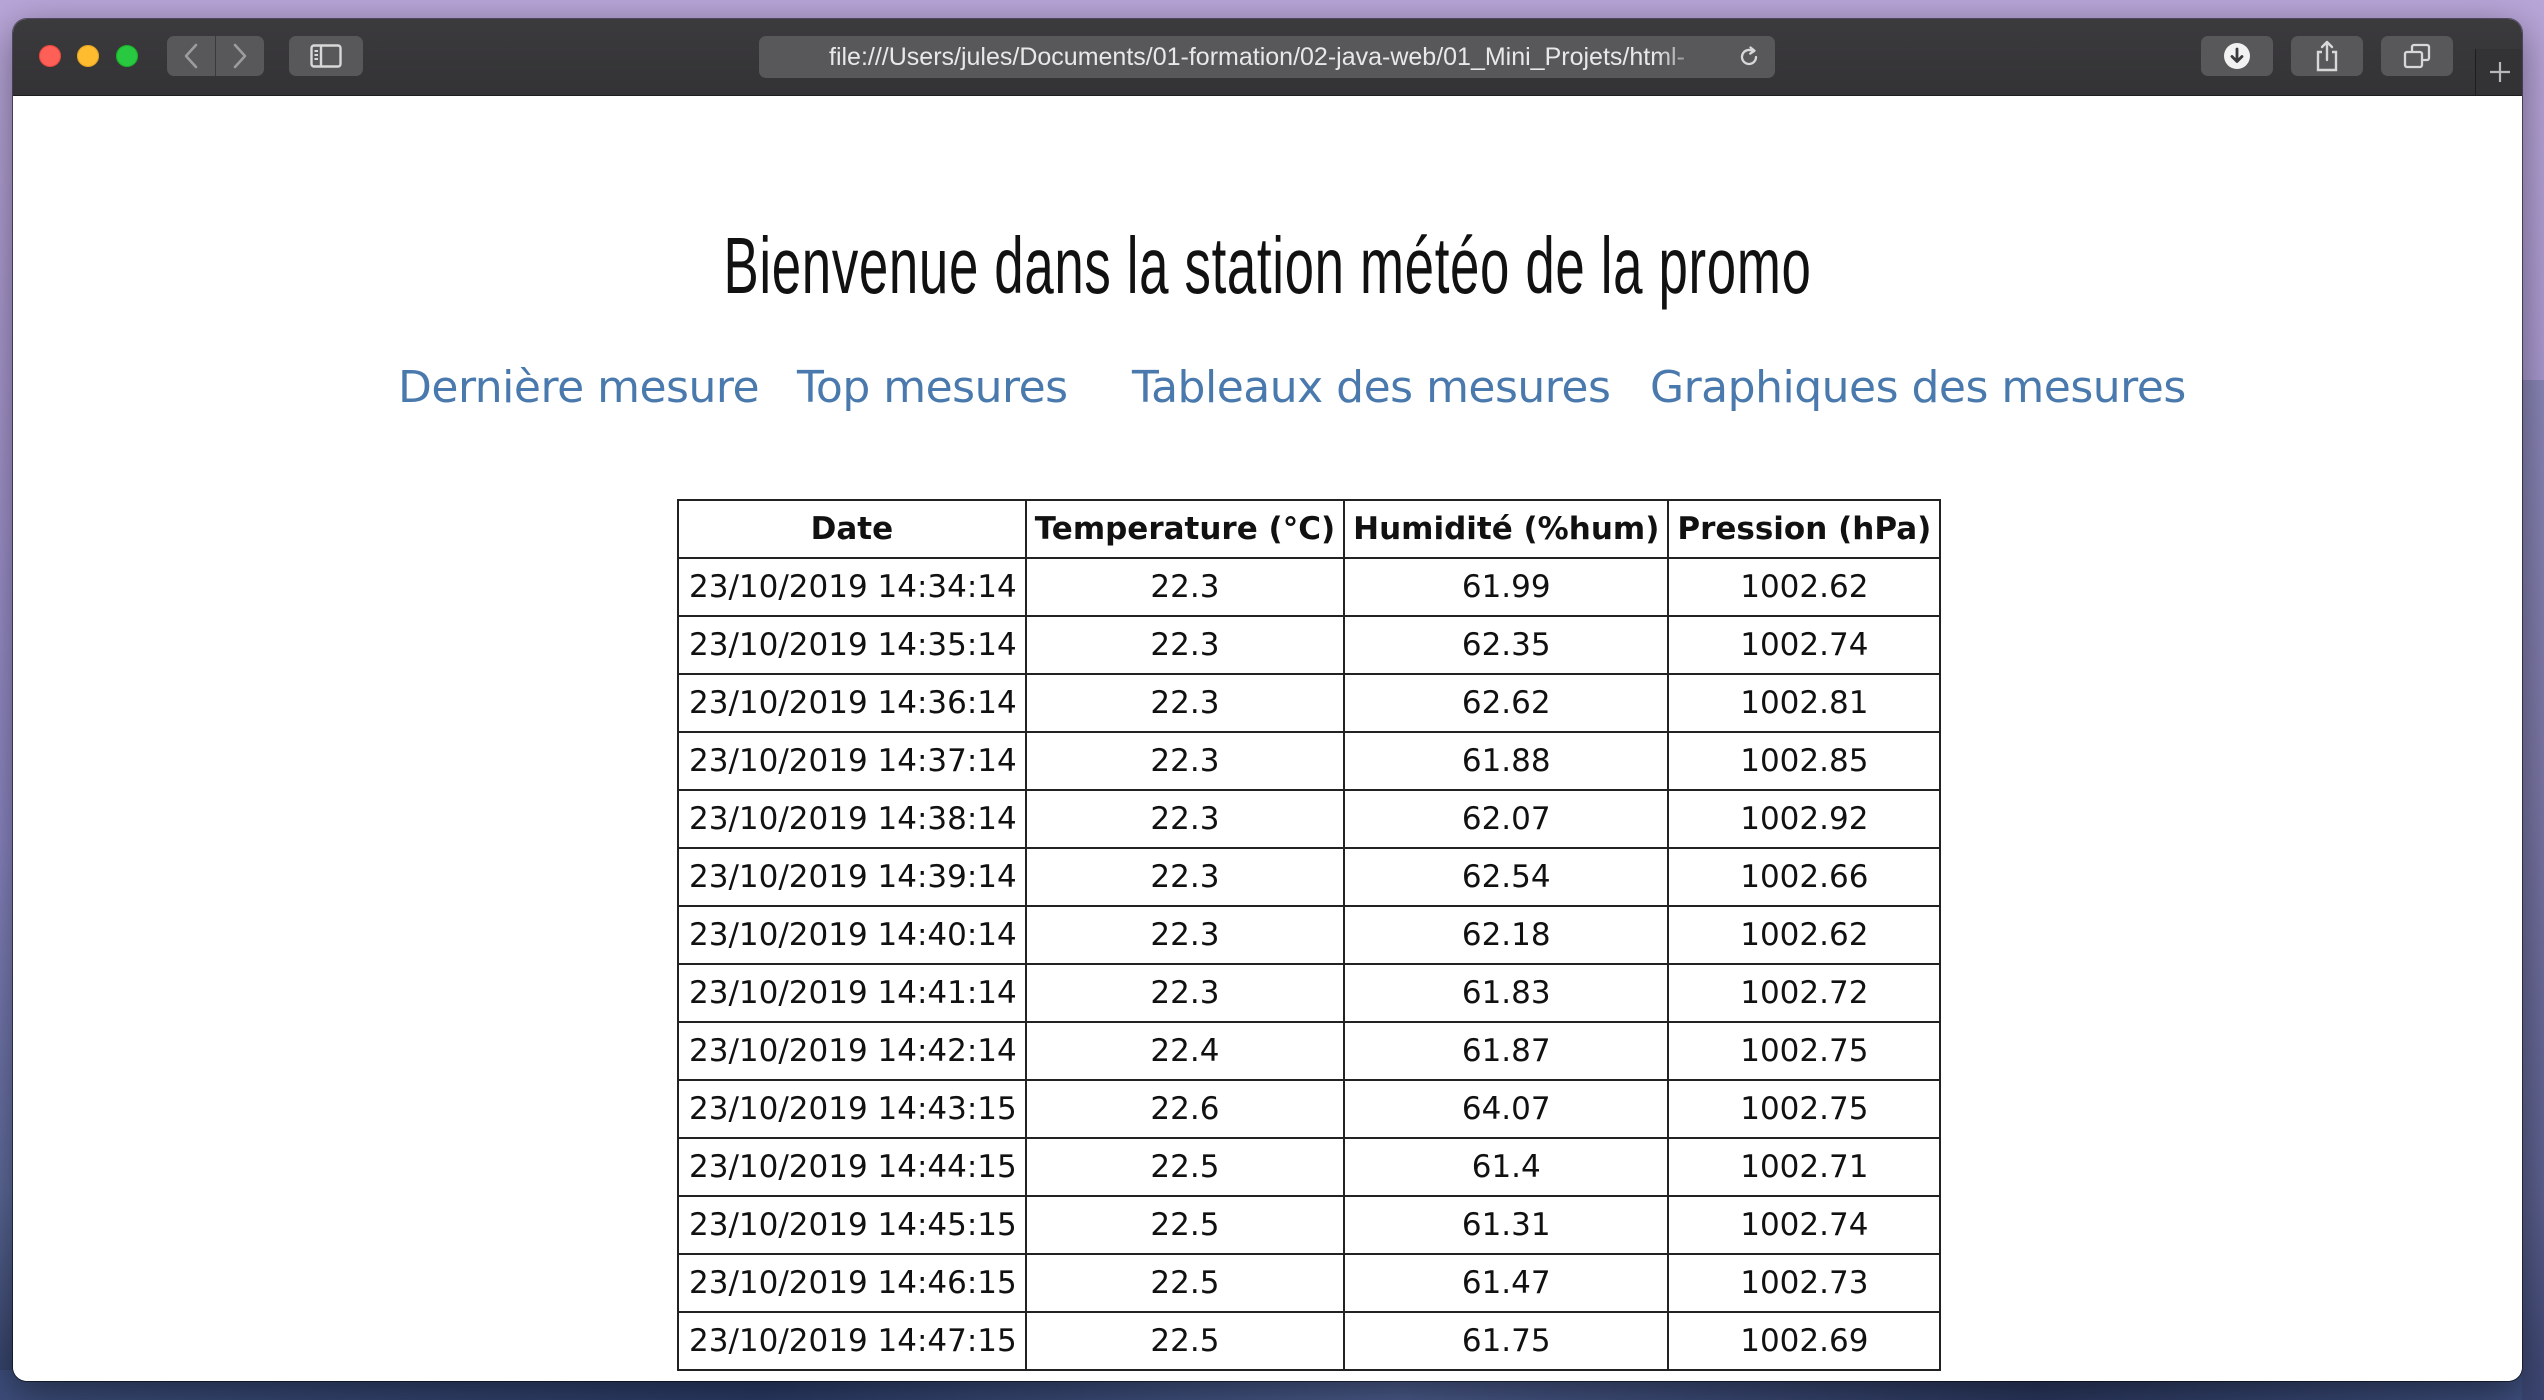 The image size is (2544, 1400). I want to click on share-icon, so click(2327, 56).